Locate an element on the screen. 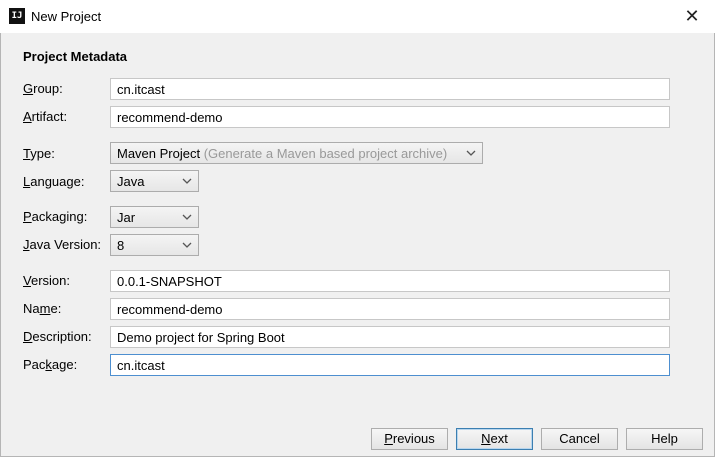  name-input is located at coordinates (390, 309).